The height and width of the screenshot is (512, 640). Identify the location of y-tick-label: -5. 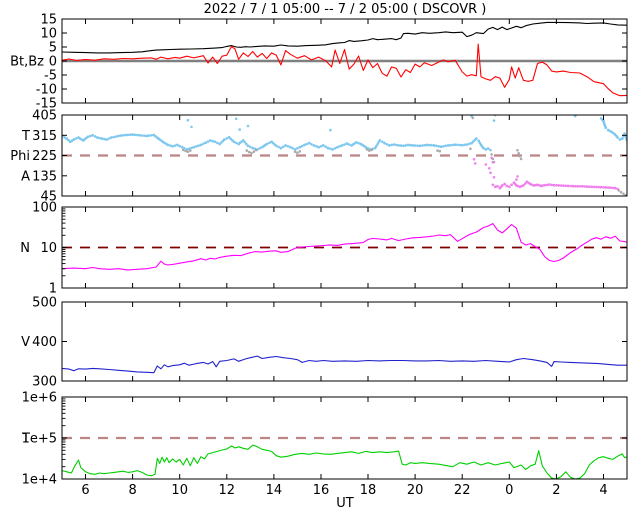
(50, 76).